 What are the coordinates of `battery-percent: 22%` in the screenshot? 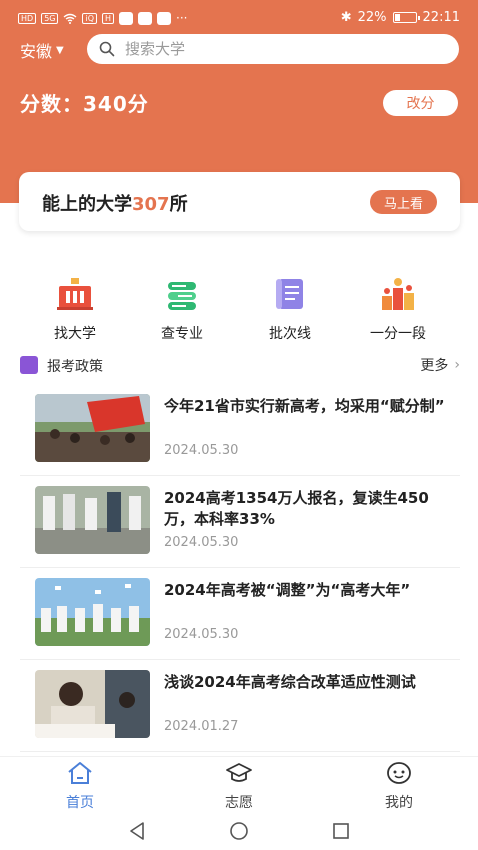 It's located at (372, 17).